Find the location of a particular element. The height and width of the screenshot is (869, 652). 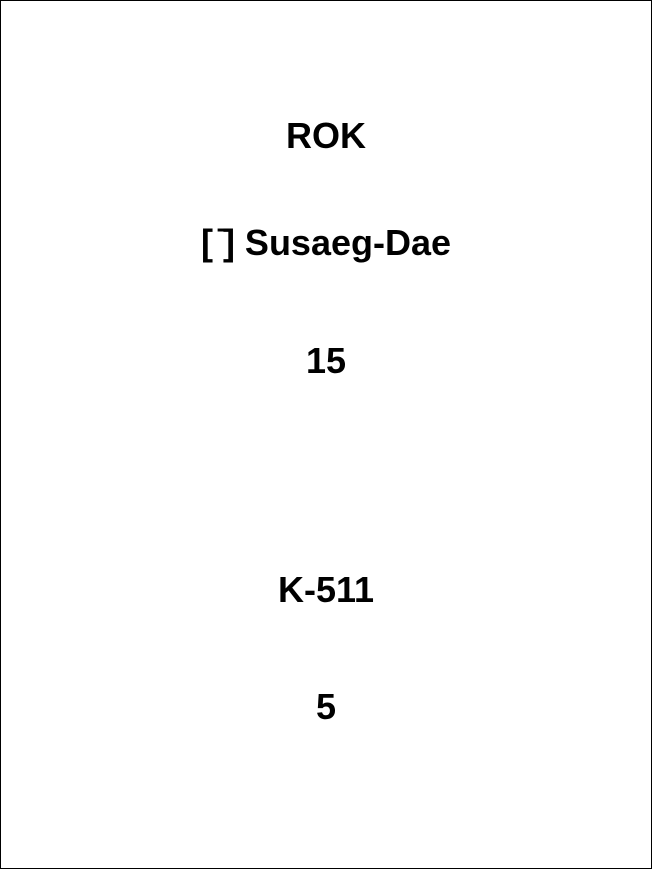

line-code: K-511 is located at coordinates (326, 589).